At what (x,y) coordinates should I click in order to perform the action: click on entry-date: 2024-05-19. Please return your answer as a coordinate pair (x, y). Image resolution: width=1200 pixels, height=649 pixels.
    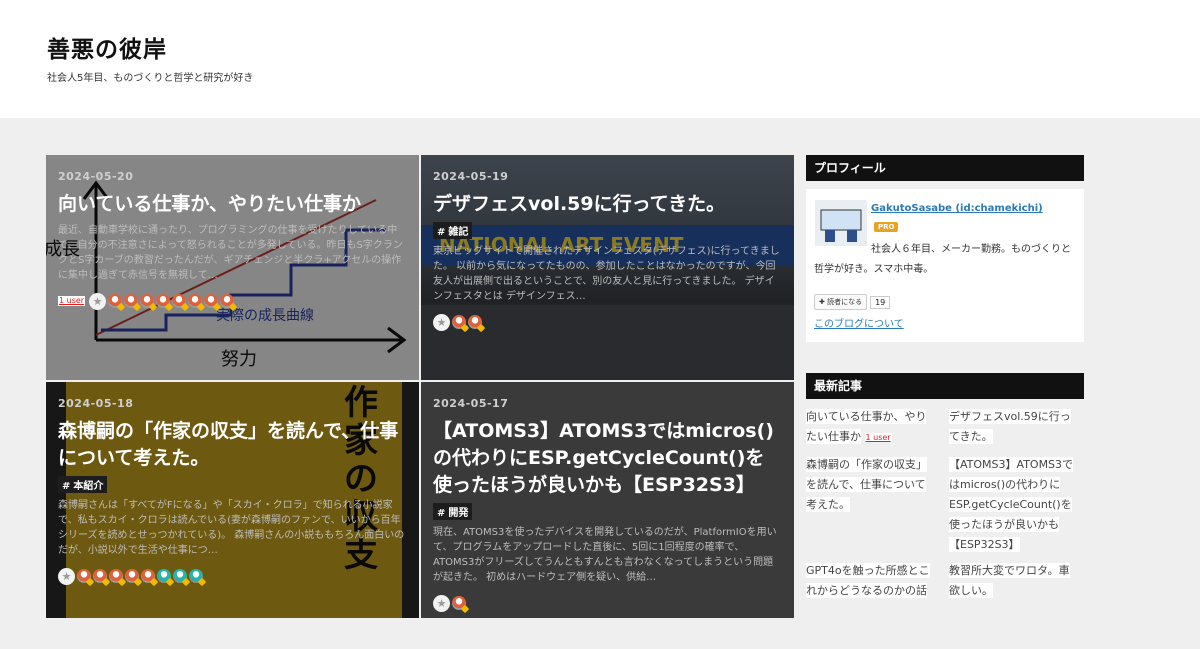
    Looking at the image, I should click on (471, 176).